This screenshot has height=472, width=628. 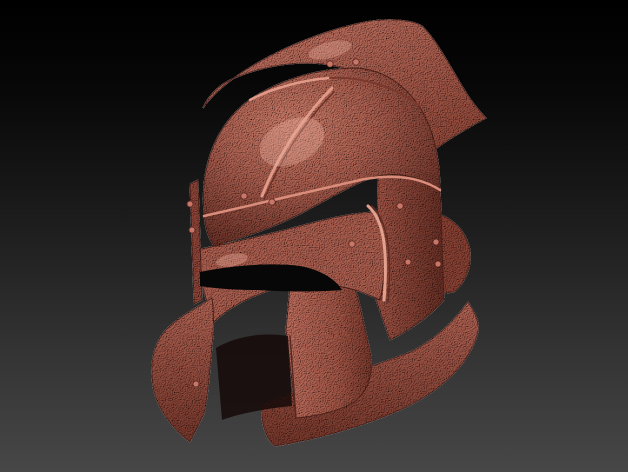 What do you see at coordinates (254, 377) in the screenshot?
I see `mouth-opening` at bounding box center [254, 377].